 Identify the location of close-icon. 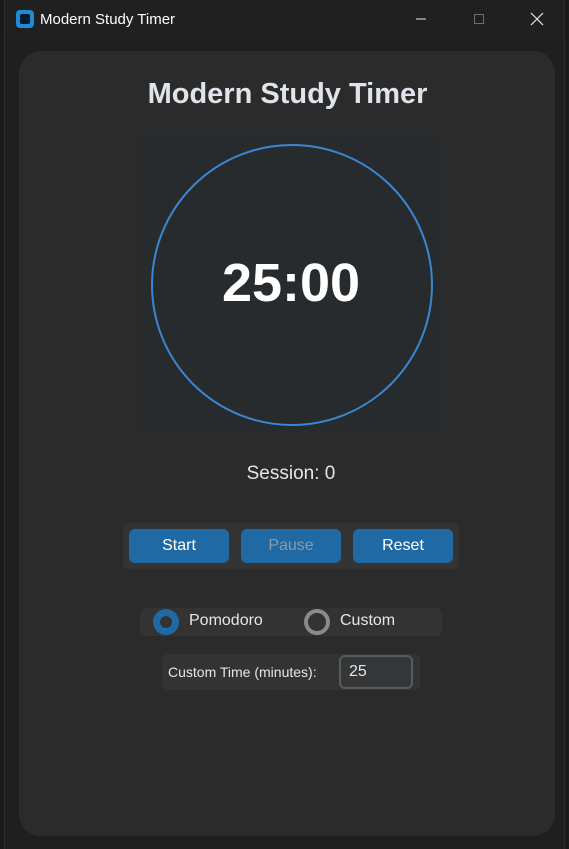
(537, 19).